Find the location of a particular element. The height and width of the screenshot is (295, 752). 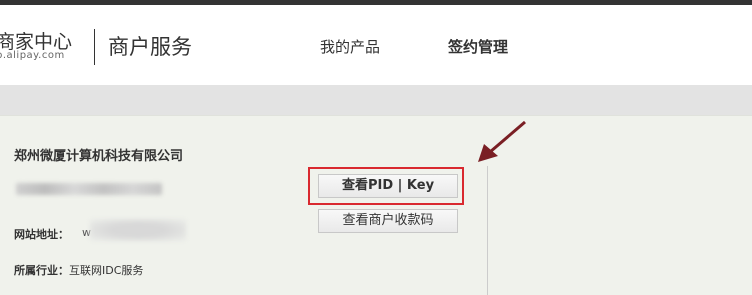

redacted-website is located at coordinates (138, 230).